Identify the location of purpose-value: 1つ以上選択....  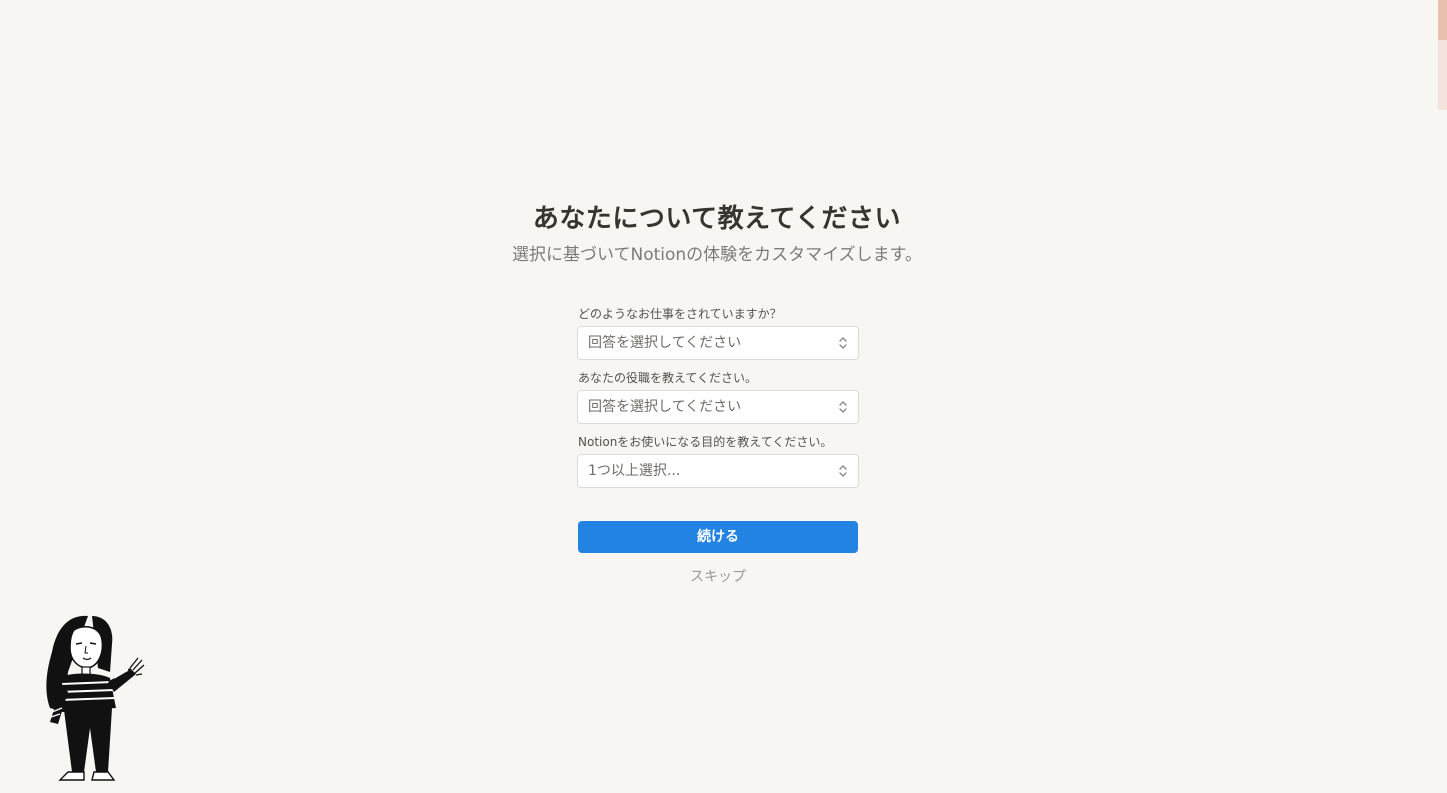
(634, 471).